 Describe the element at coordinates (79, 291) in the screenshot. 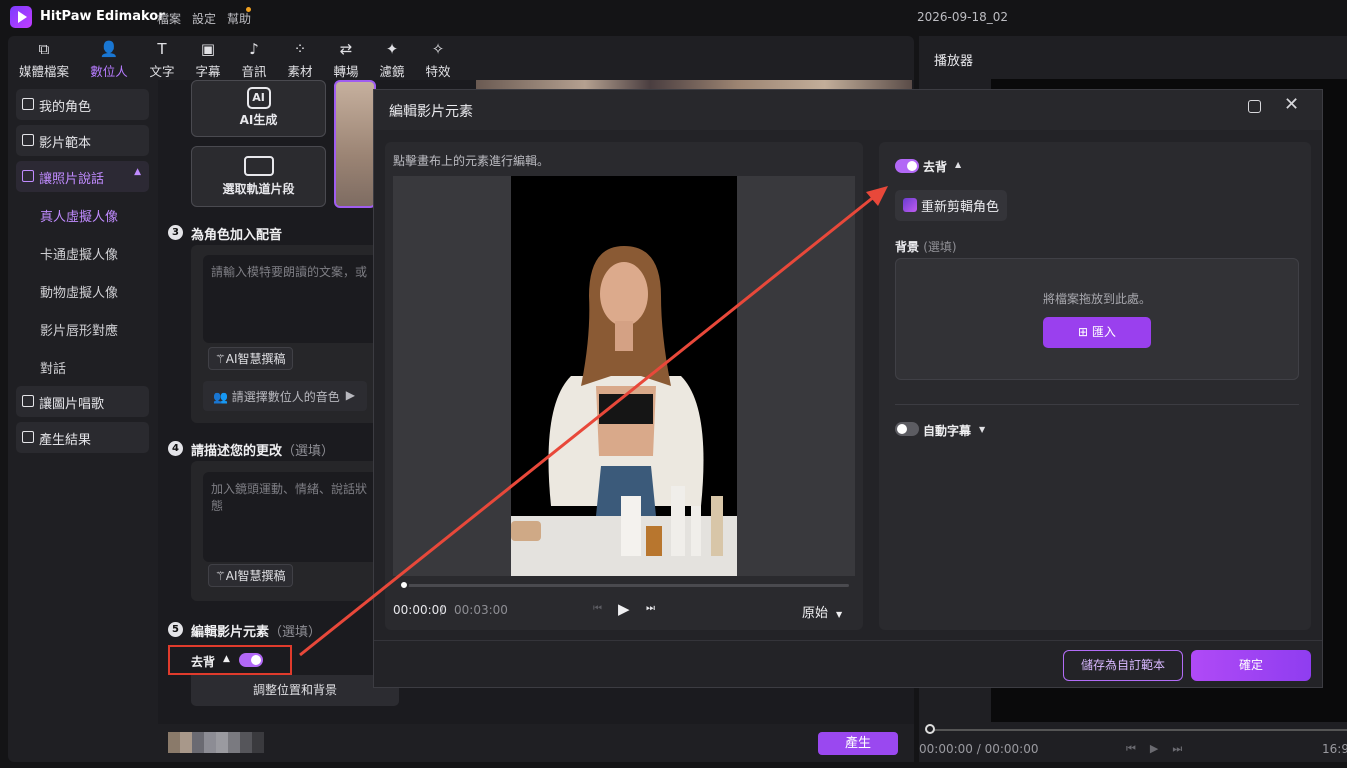

I see `sidebar-sub-animal-avatar: 動物虛擬人像` at that location.